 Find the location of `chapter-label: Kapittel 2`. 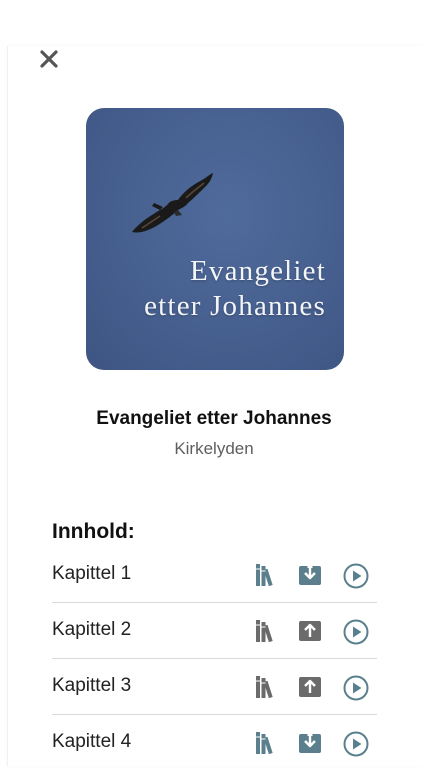

chapter-label: Kapittel 2 is located at coordinates (92, 629).